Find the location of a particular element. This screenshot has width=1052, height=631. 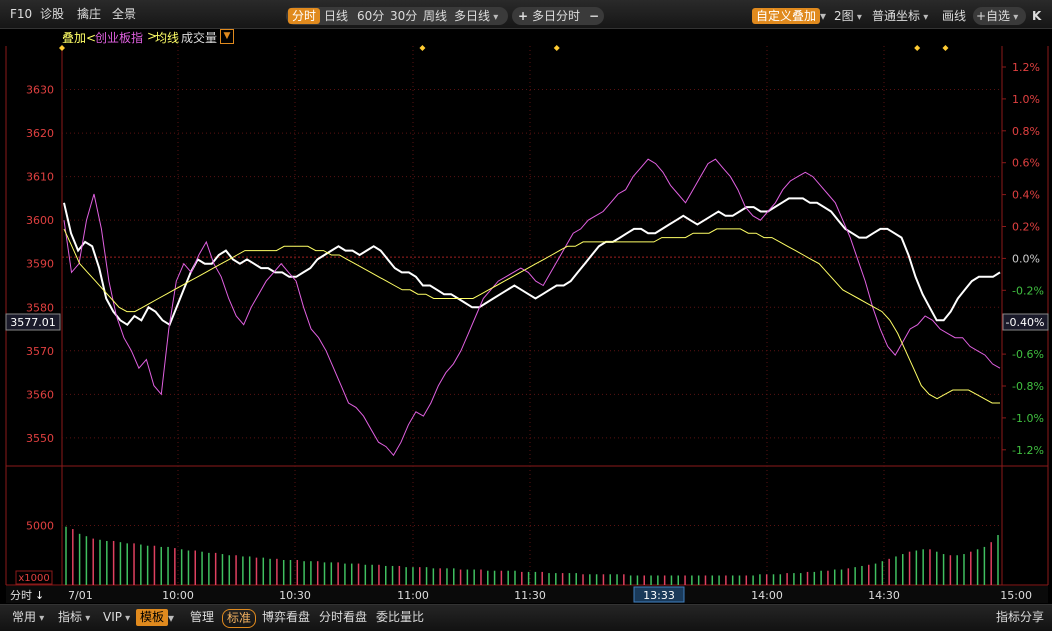

time-label: 10:00 is located at coordinates (178, 595).